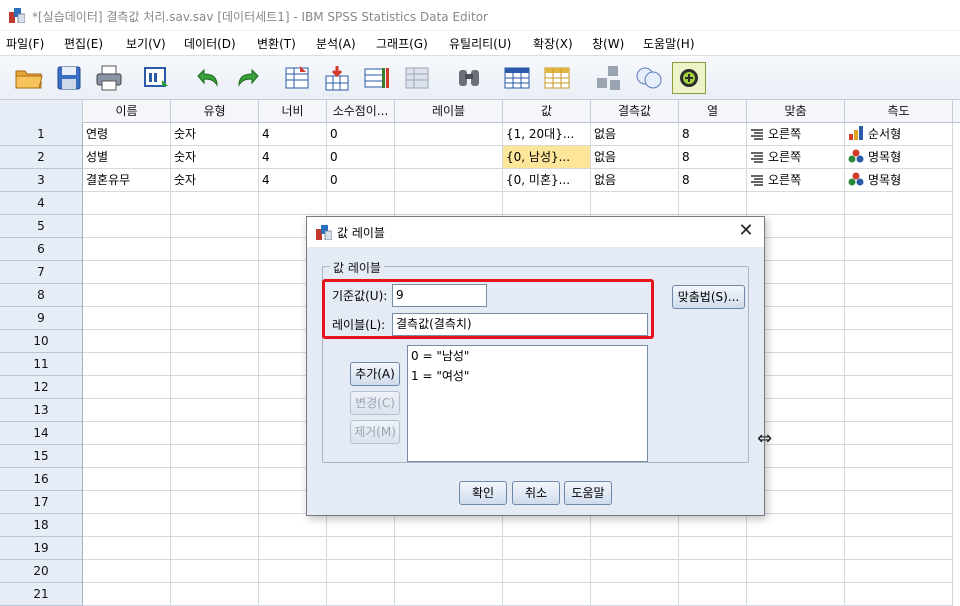  I want to click on row-header: 18, so click(41, 525).